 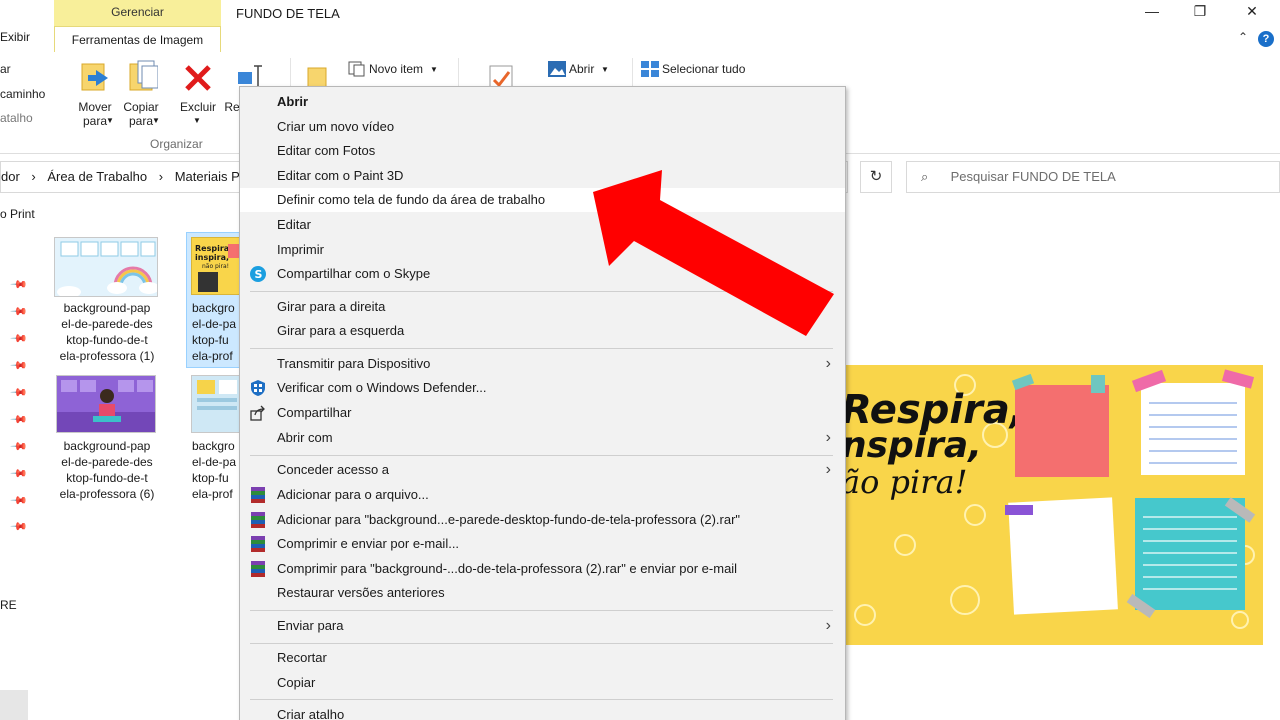 I want to click on restore-button: ❐, so click(x=1200, y=13).